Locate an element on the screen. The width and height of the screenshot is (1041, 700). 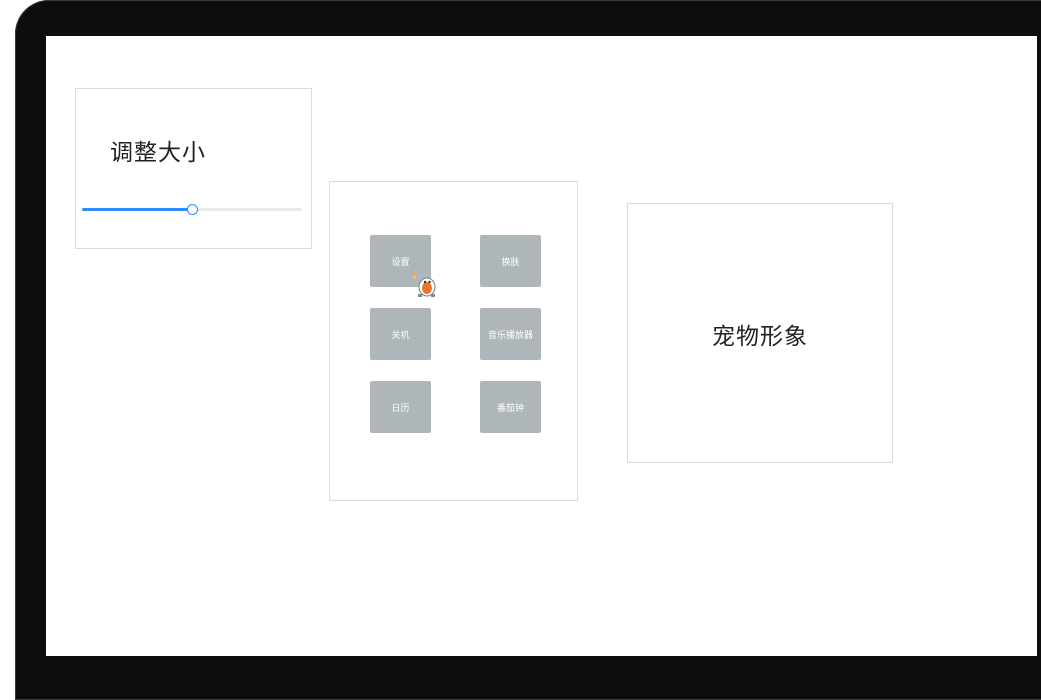
slider-fill is located at coordinates (137, 209).